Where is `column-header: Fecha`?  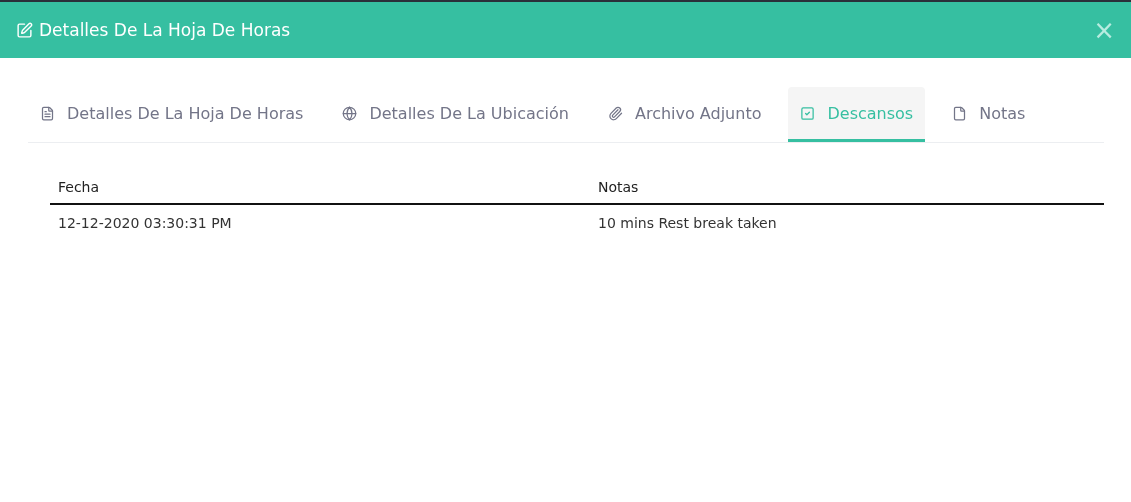 column-header: Fecha is located at coordinates (320, 188).